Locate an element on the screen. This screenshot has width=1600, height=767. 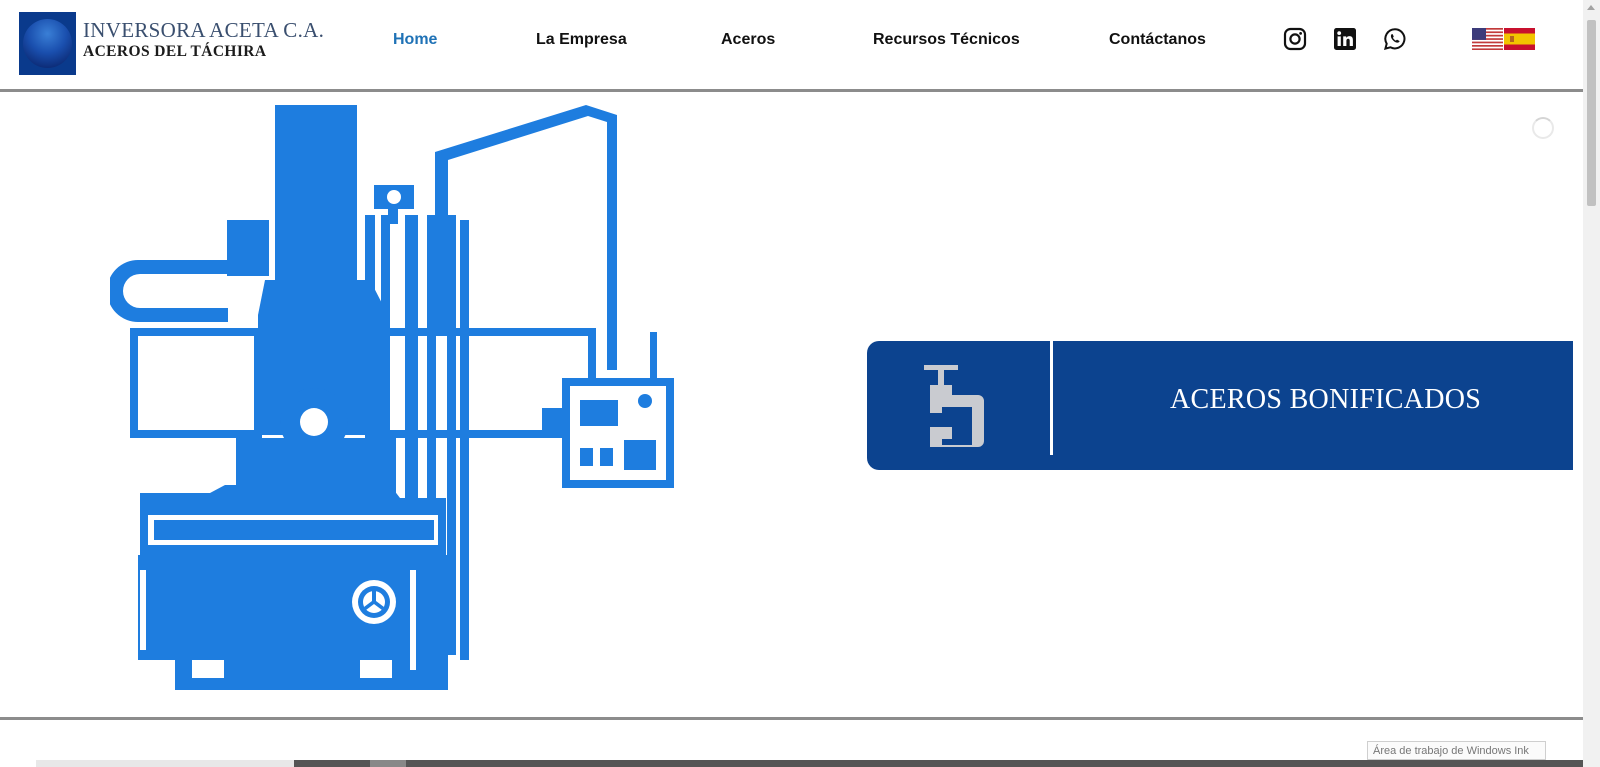
nav-item-la-empresa: La Empresa is located at coordinates (581, 40).